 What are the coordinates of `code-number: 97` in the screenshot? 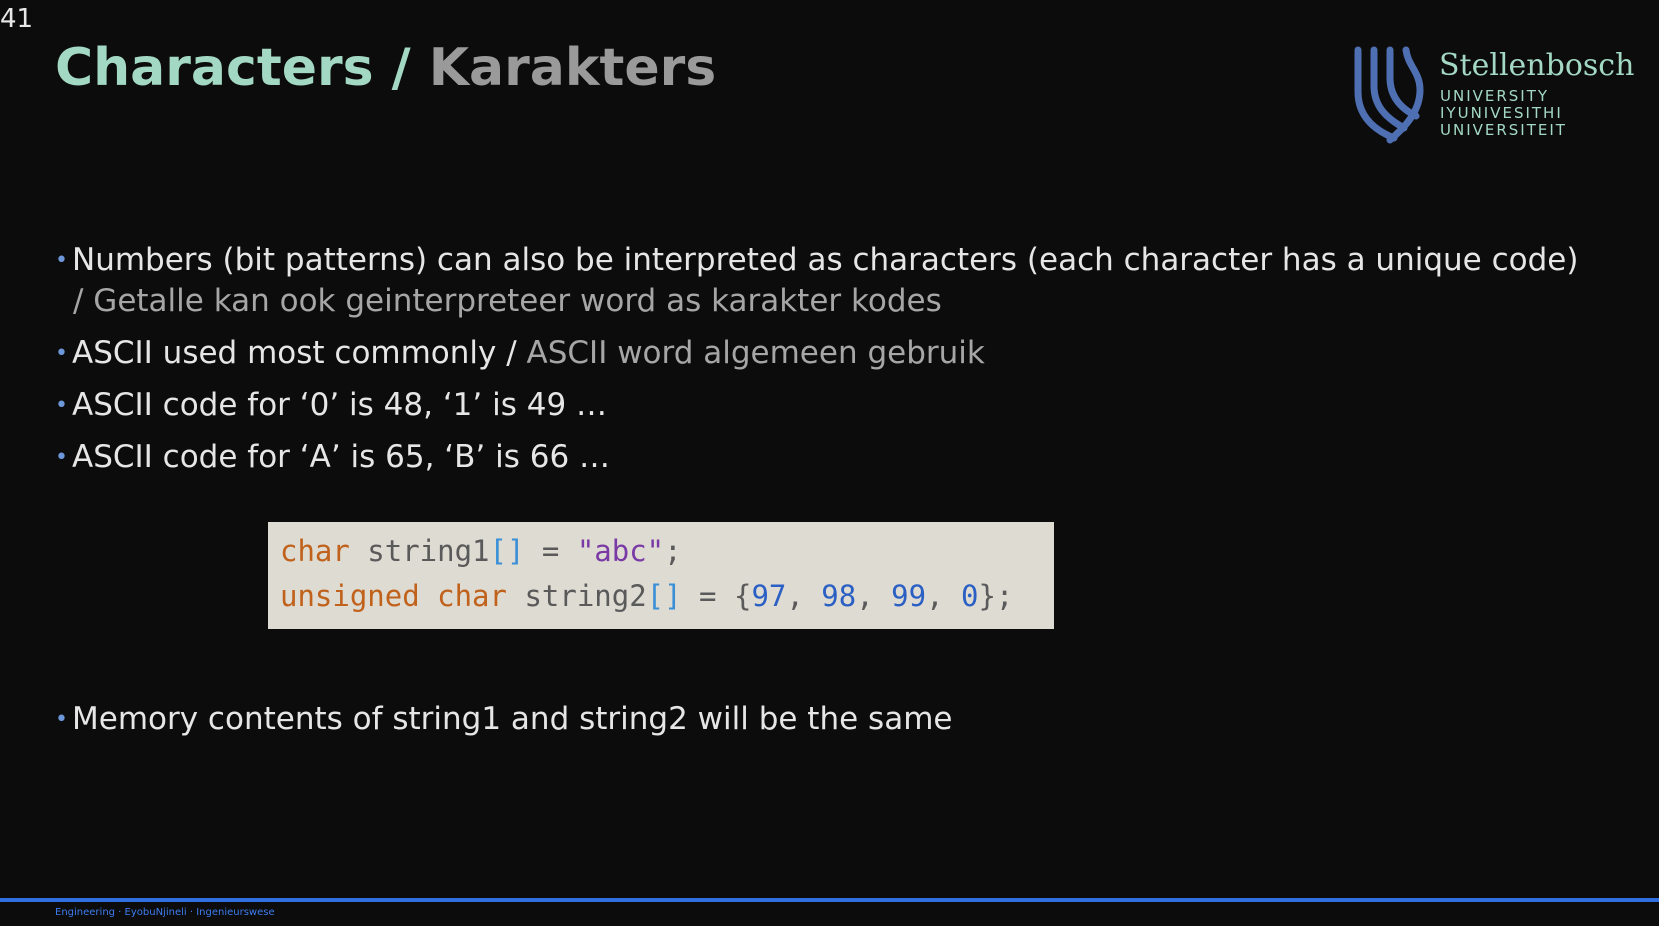 It's located at (769, 596).